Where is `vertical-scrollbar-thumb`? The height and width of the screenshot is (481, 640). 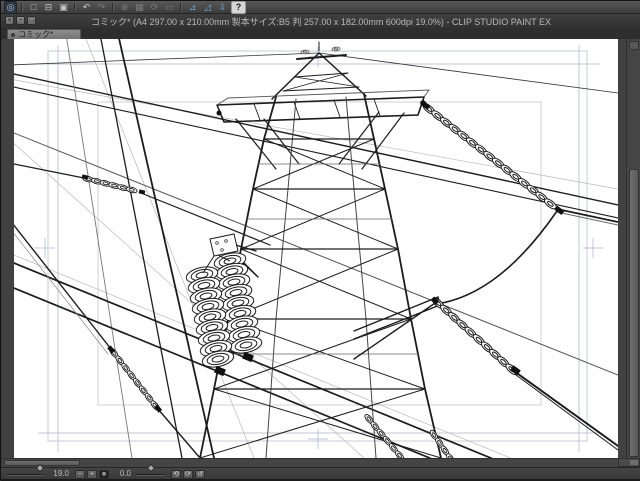 vertical-scrollbar-thumb is located at coordinates (634, 313).